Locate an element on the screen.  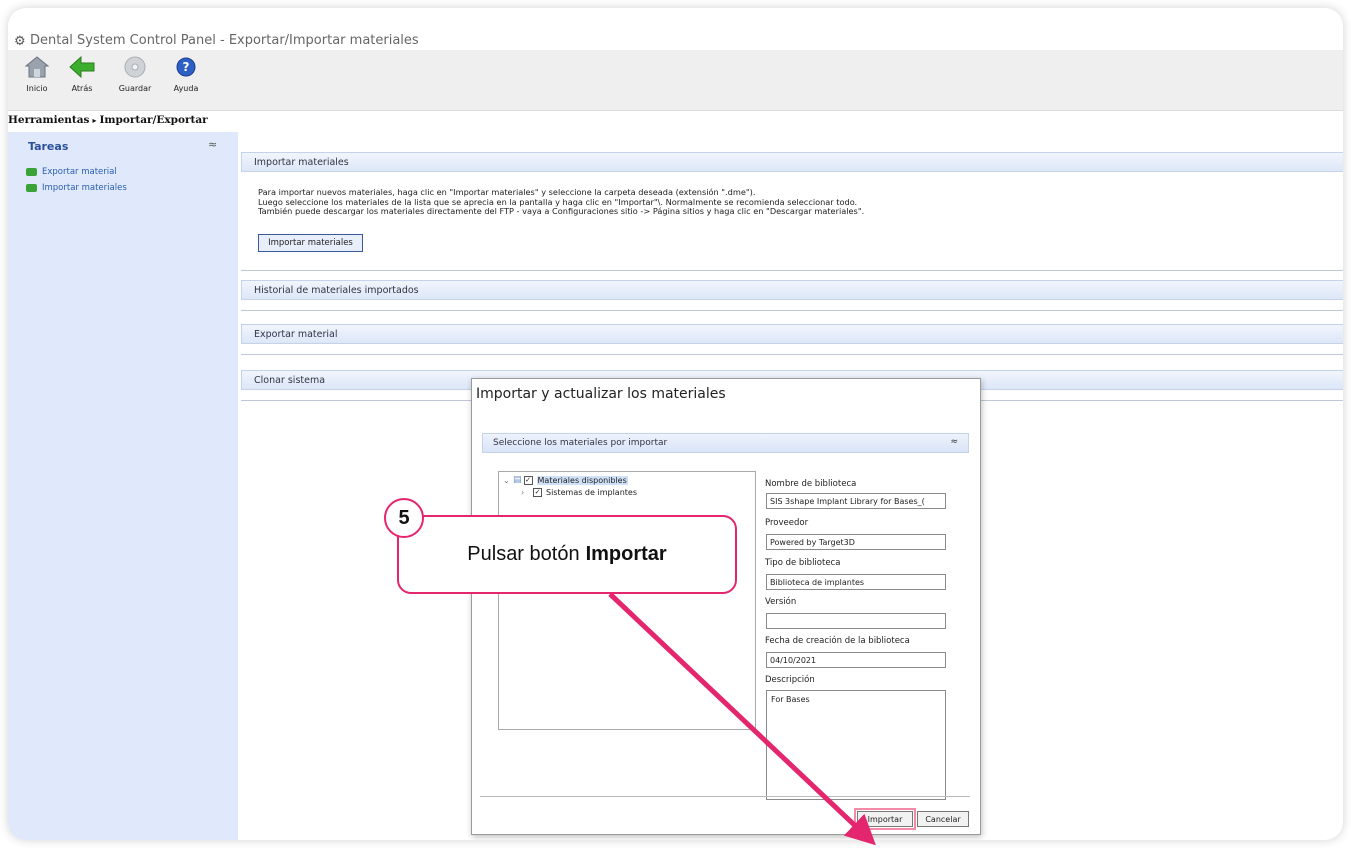
history-section-header: Historial de materiales importados is located at coordinates (792, 290).